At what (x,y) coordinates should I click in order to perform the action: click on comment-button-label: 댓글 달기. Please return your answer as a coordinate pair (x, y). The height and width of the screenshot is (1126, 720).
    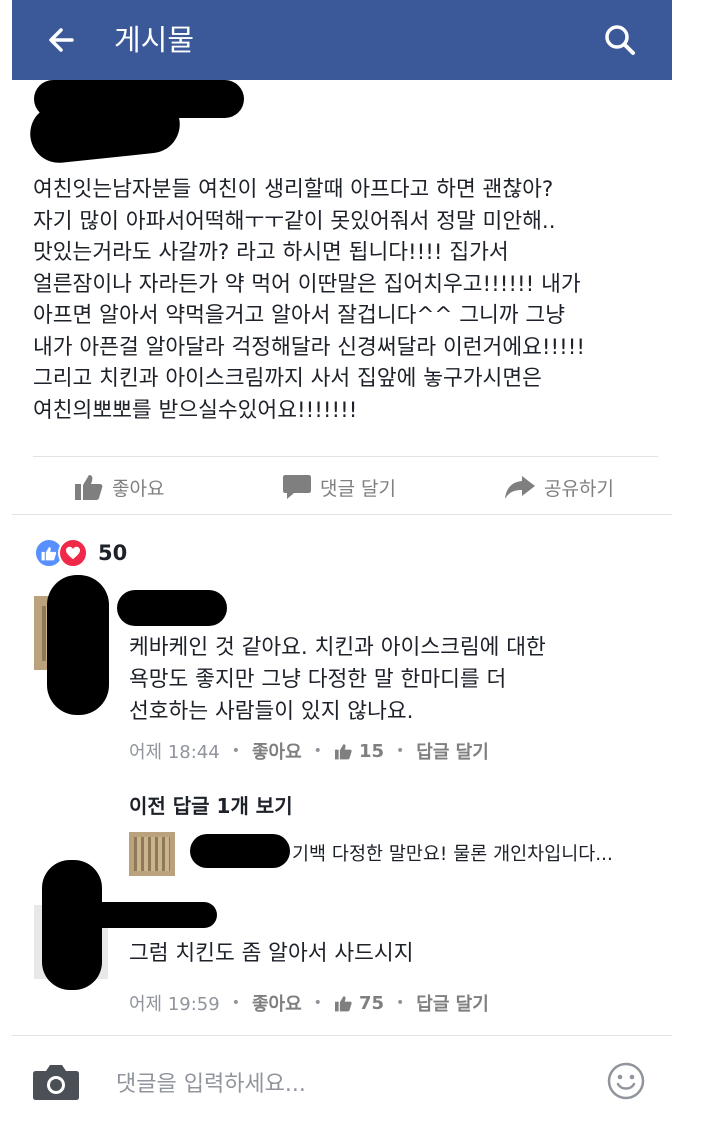
    Looking at the image, I should click on (358, 488).